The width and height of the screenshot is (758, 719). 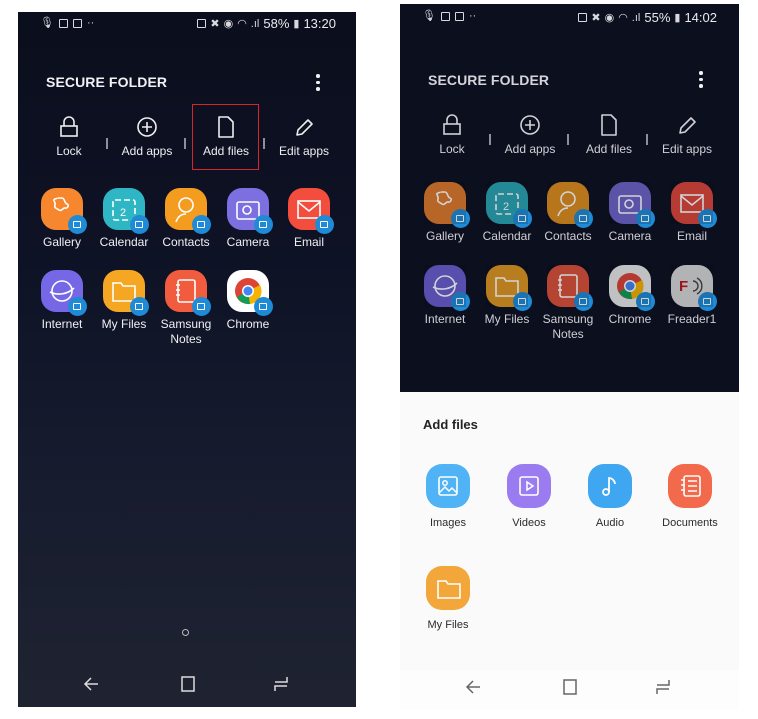 I want to click on home-page-indicator, so click(x=185, y=632).